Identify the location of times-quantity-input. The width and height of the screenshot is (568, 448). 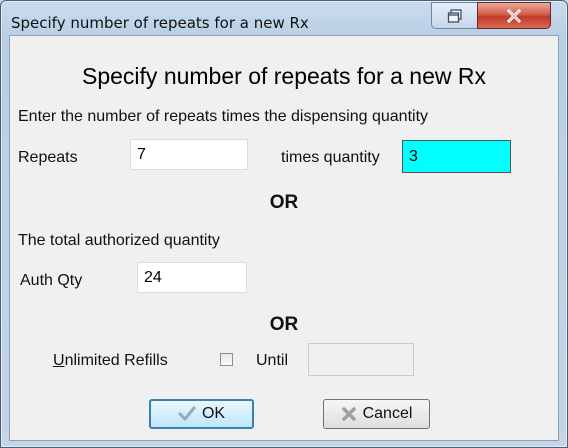
(456, 156).